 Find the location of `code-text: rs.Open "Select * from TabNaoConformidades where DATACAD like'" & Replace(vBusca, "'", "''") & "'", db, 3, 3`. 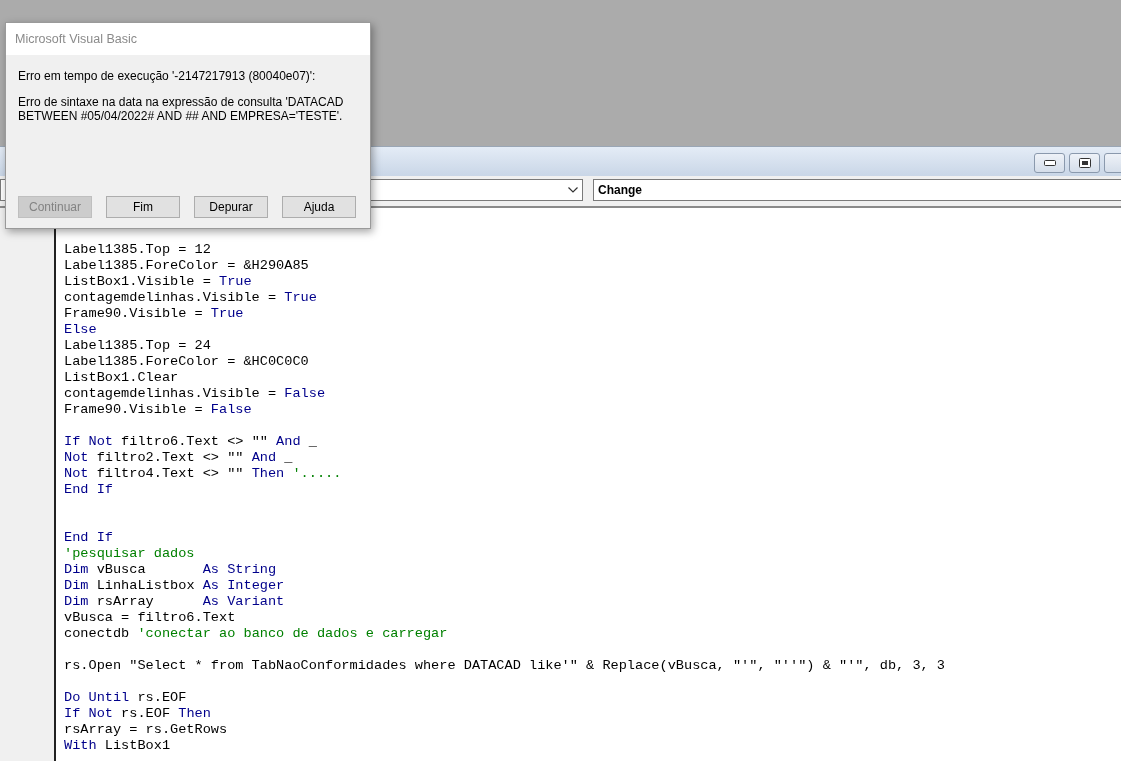

code-text: rs.Open "Select * from TabNaoConformidades where DATACAD like'" & Replace(vBusca, "'", "''") & "'", db, 3, 3 is located at coordinates (505, 665).